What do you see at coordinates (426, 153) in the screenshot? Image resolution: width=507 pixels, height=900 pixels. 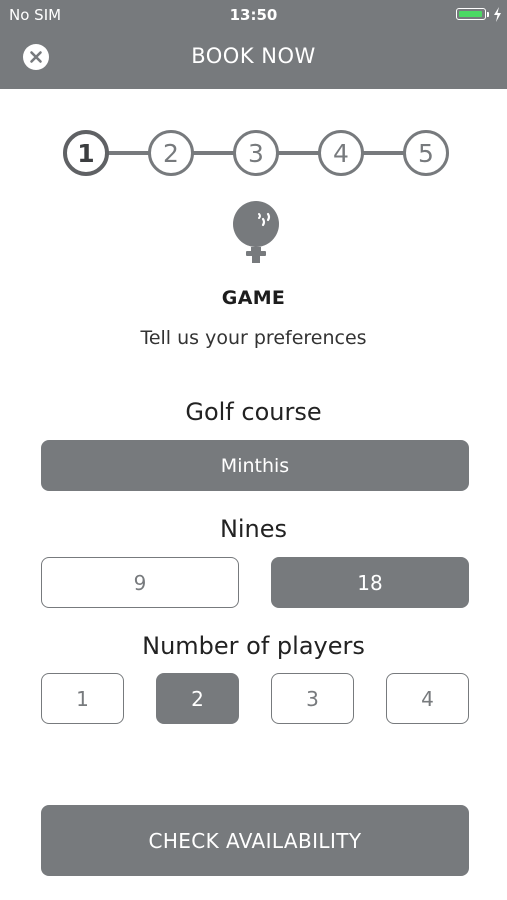 I see `step-5: 5` at bounding box center [426, 153].